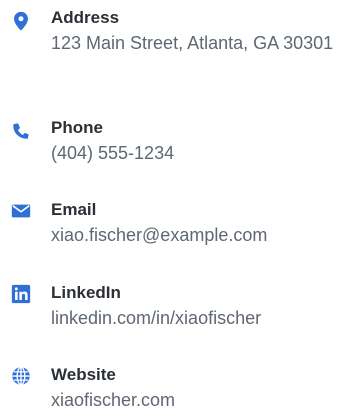  What do you see at coordinates (201, 235) in the screenshot?
I see `contact-value-email: xiao.fischer@example.com` at bounding box center [201, 235].